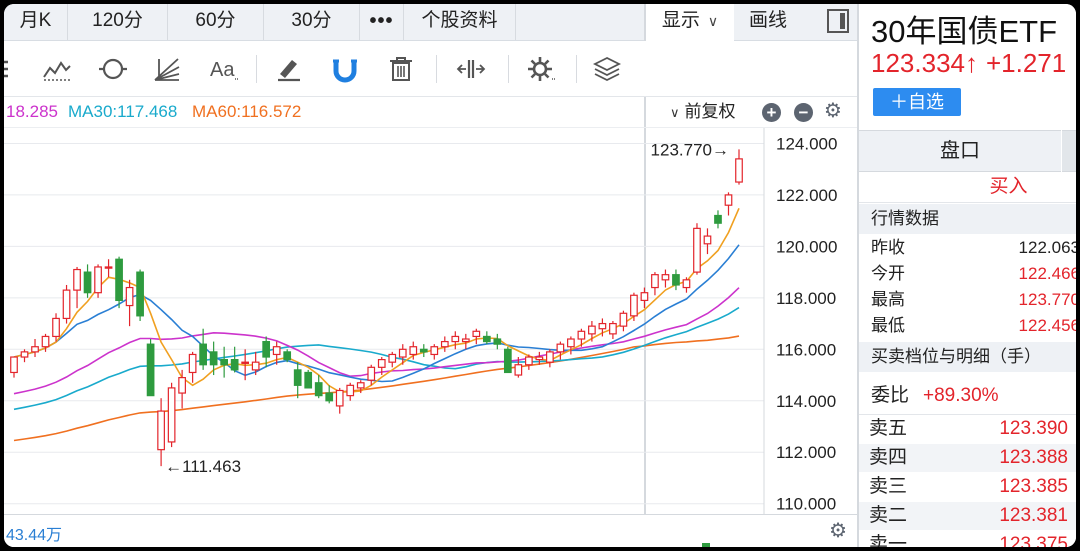 This screenshot has height=551, width=1080. Describe the element at coordinates (967, 516) in the screenshot. I see `ask-row: 卖二 123.381` at that location.